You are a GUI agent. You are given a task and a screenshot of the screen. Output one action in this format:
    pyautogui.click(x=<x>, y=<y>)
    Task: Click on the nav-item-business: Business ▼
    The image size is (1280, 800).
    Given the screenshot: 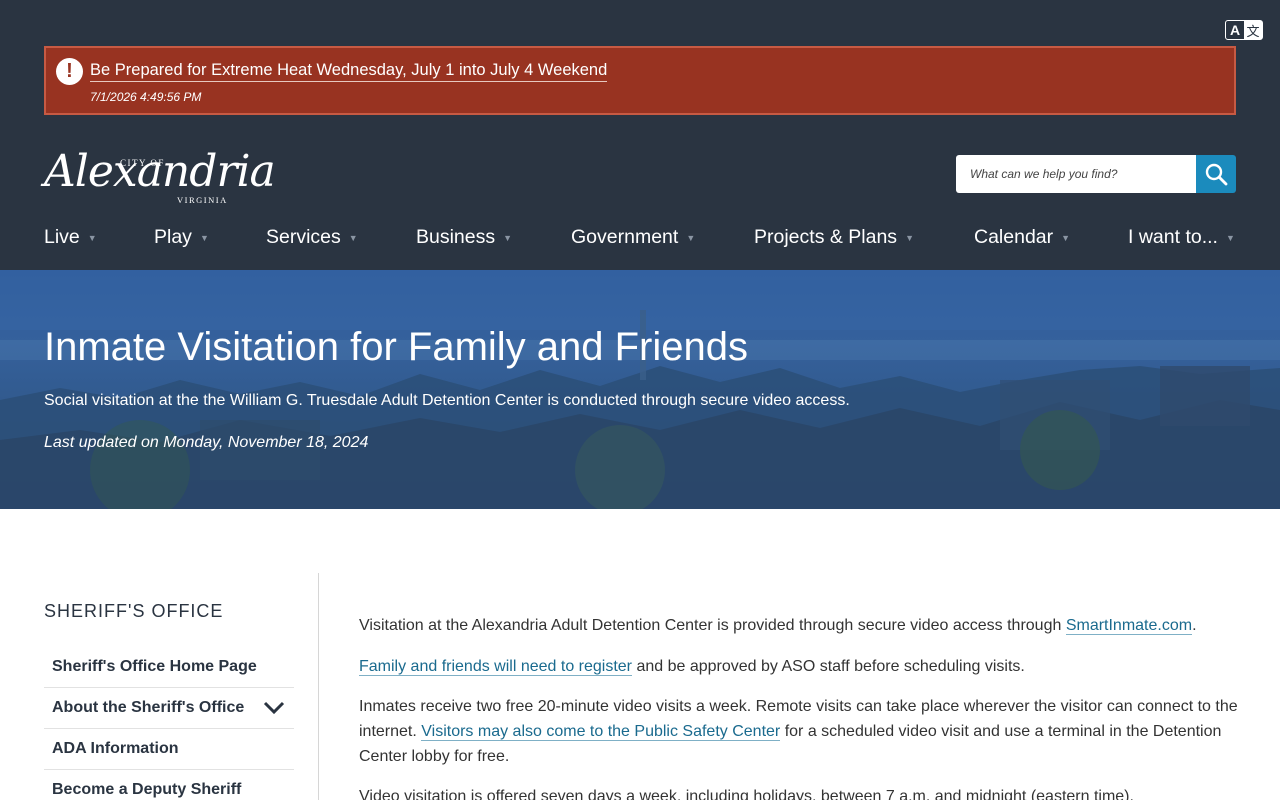 What is the action you would take?
    pyautogui.click(x=464, y=237)
    